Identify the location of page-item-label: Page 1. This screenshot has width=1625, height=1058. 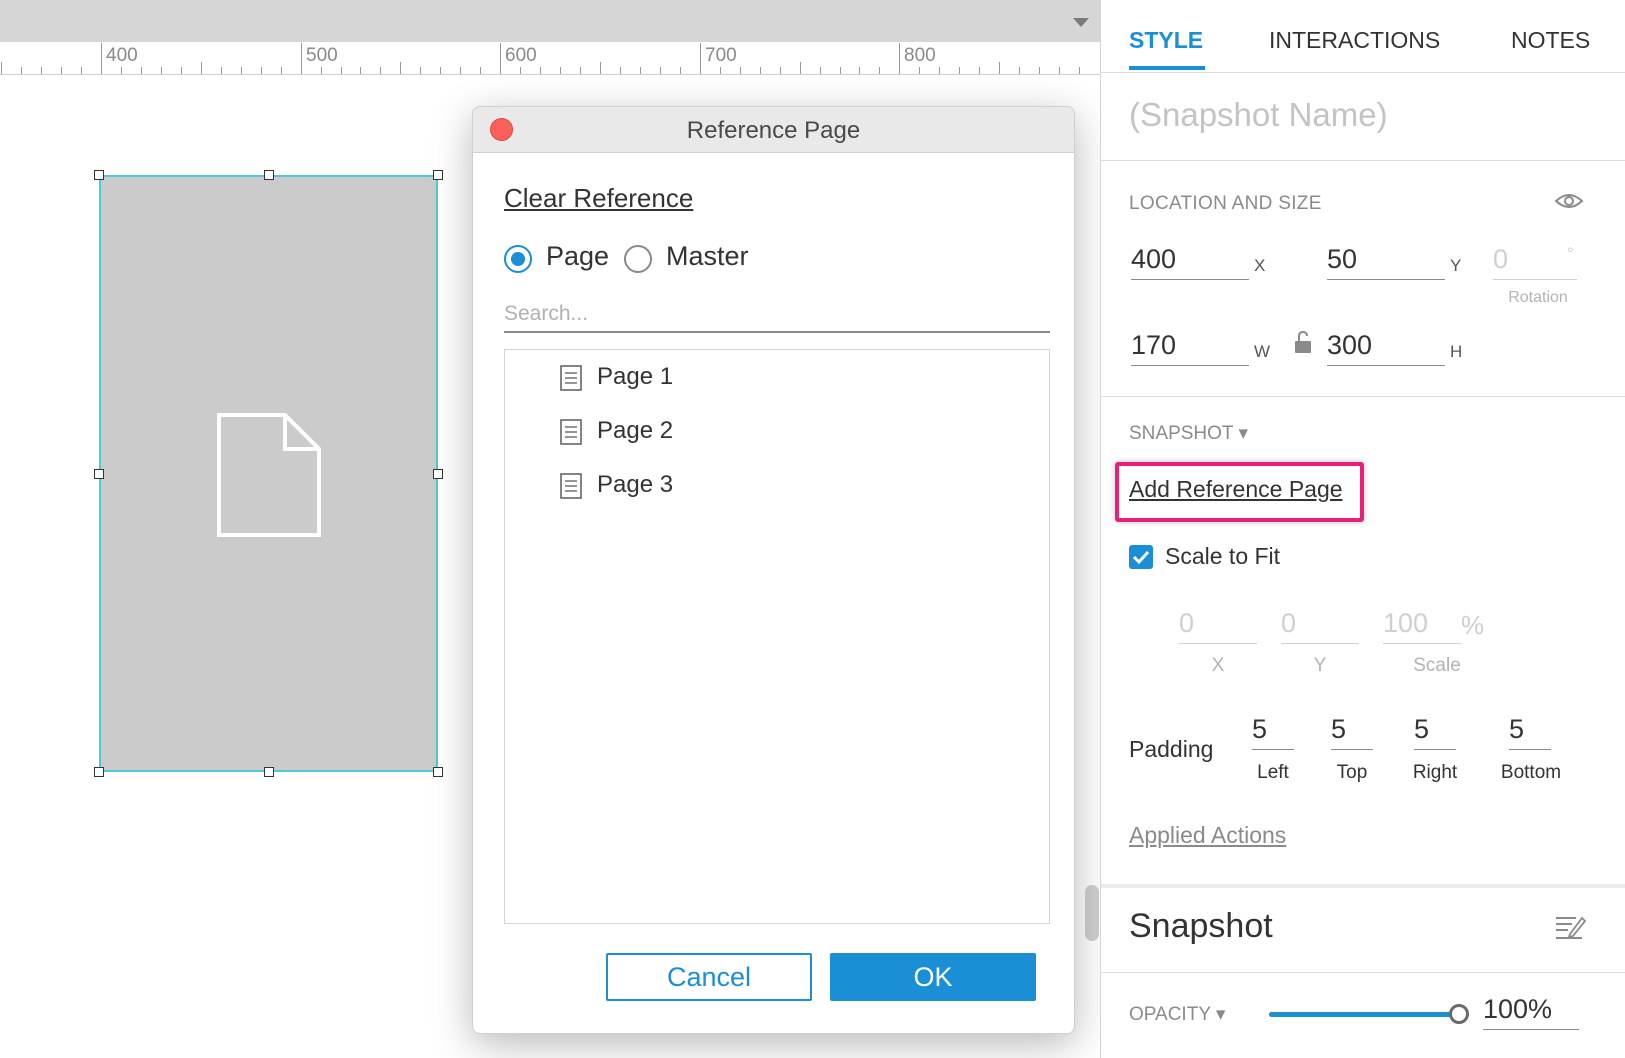
(635, 376).